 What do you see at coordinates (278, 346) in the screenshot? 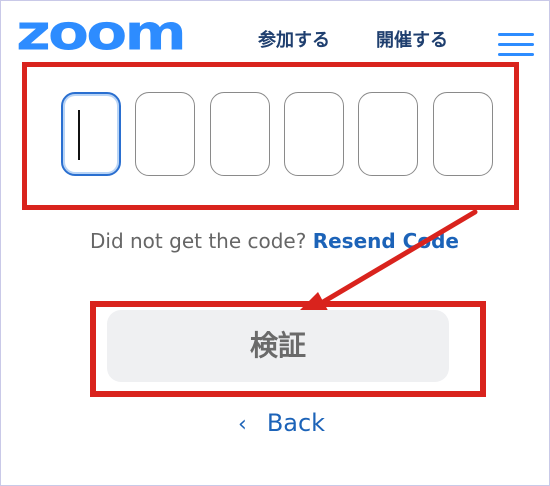
I see `verify-button: 検証` at bounding box center [278, 346].